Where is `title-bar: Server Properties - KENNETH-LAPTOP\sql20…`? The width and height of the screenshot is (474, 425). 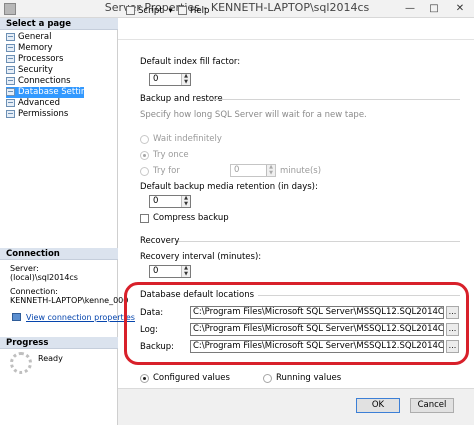
title-bar: Server Properties - KENNETH-LAPTOP\sql20… is located at coordinates (237, 9).